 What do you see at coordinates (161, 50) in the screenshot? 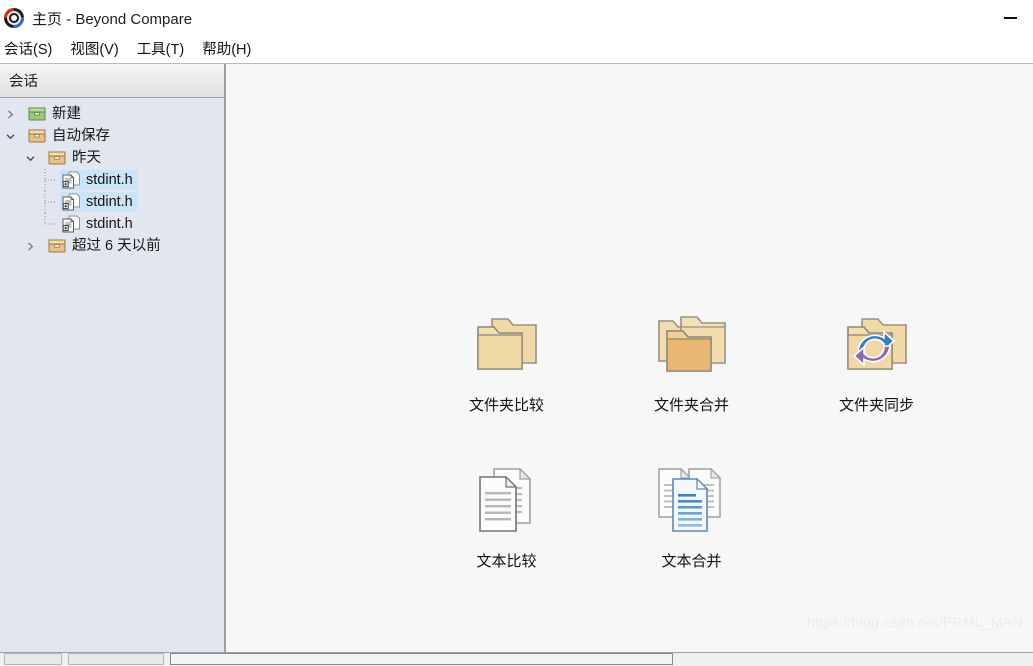
I see `menu-item-tools: 工具(T)` at bounding box center [161, 50].